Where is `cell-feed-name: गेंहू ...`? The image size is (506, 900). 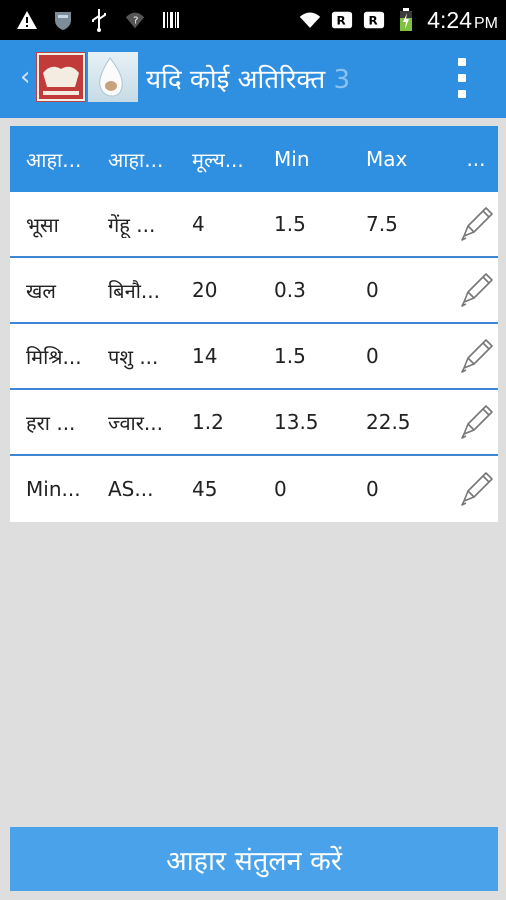
cell-feed-name: गेंहू ... is located at coordinates (132, 224).